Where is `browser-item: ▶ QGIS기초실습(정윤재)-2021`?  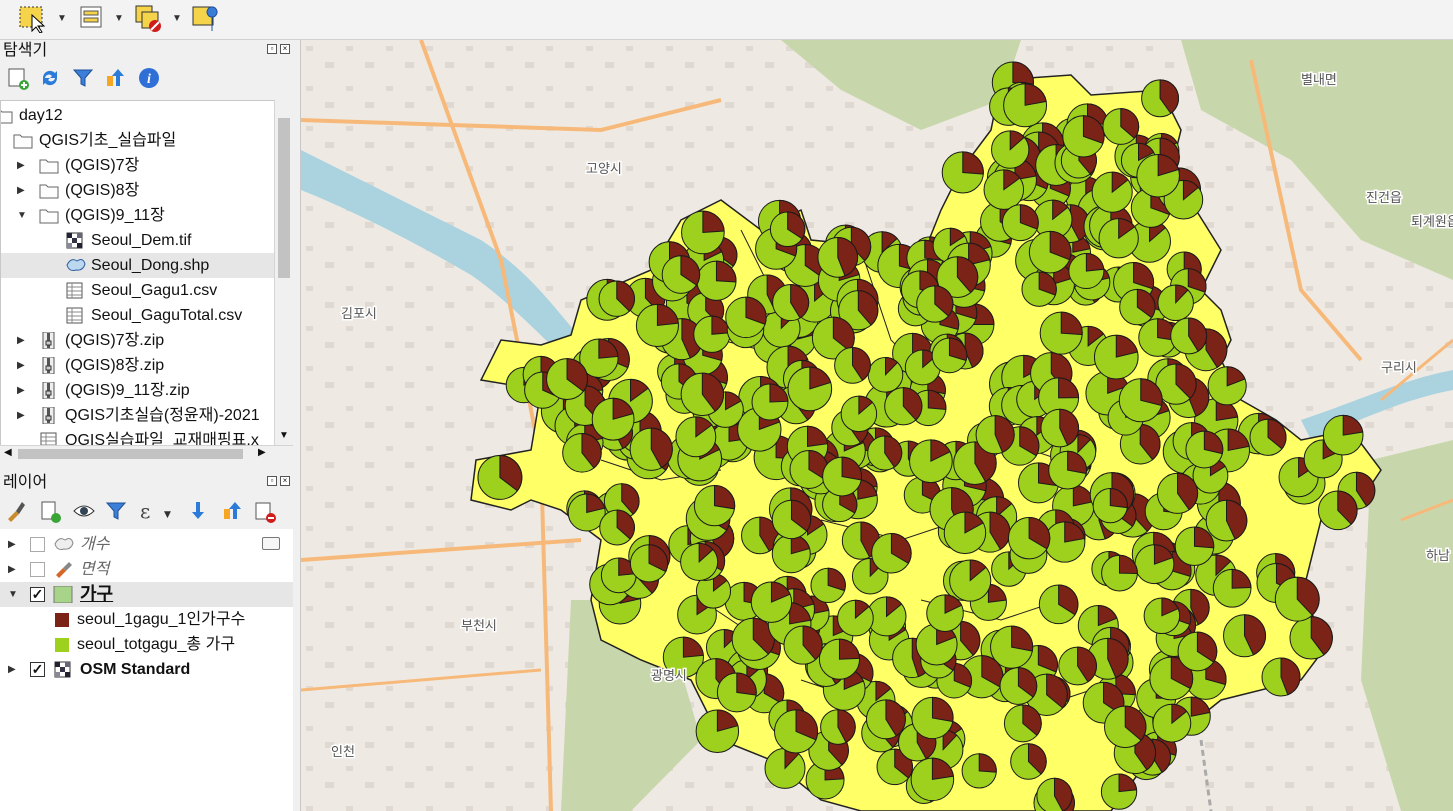 browser-item: ▶ QGIS기초실습(정윤재)-2021 is located at coordinates (137, 415).